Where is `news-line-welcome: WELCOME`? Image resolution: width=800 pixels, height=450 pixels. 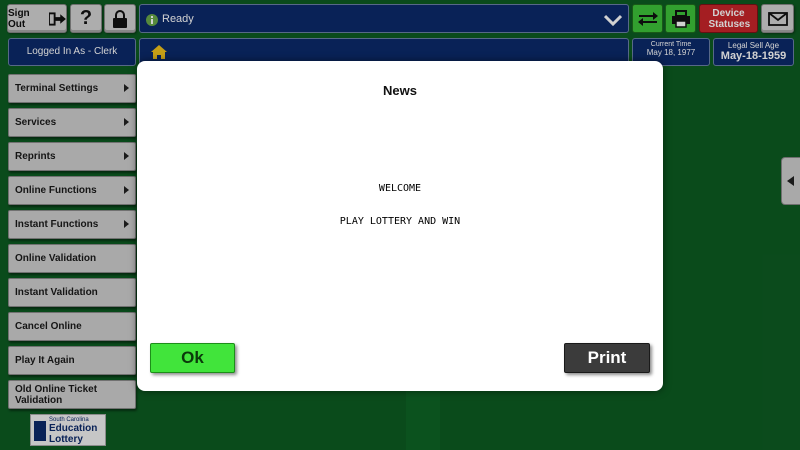 news-line-welcome: WELCOME is located at coordinates (400, 188).